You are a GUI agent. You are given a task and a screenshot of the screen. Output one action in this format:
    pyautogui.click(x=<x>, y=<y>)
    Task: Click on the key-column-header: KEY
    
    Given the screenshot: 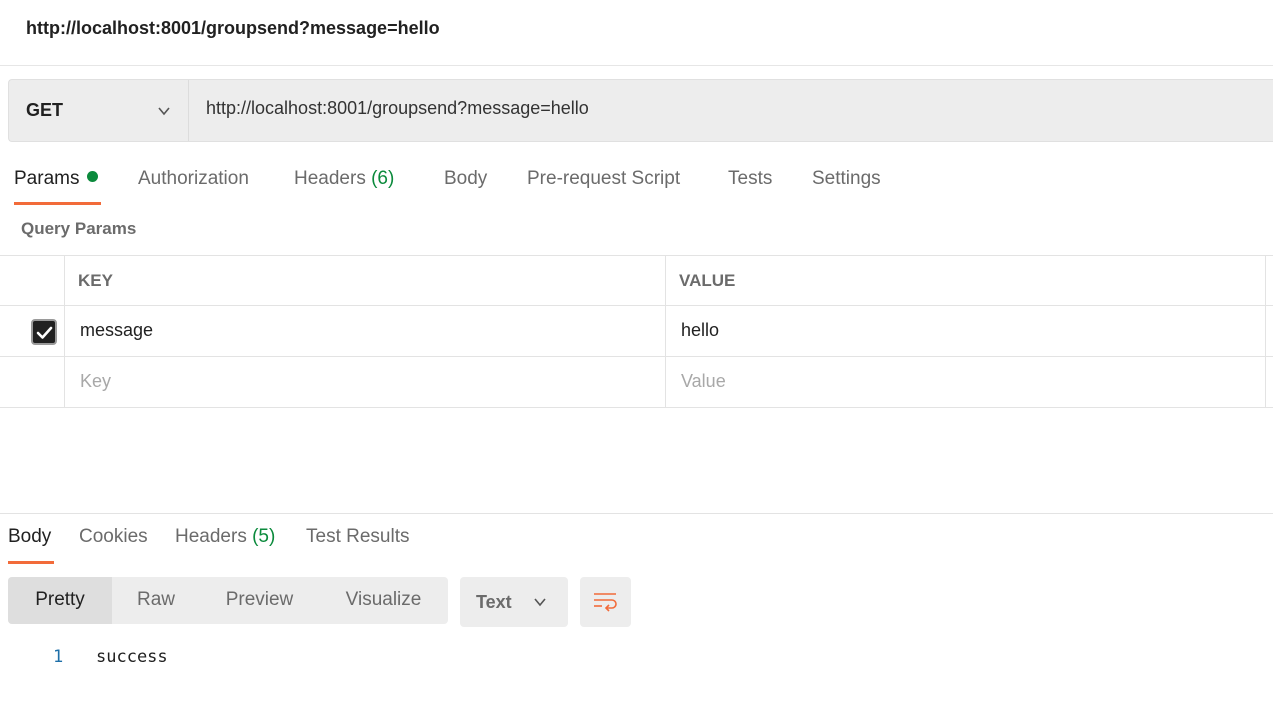 What is the action you would take?
    pyautogui.click(x=95, y=280)
    